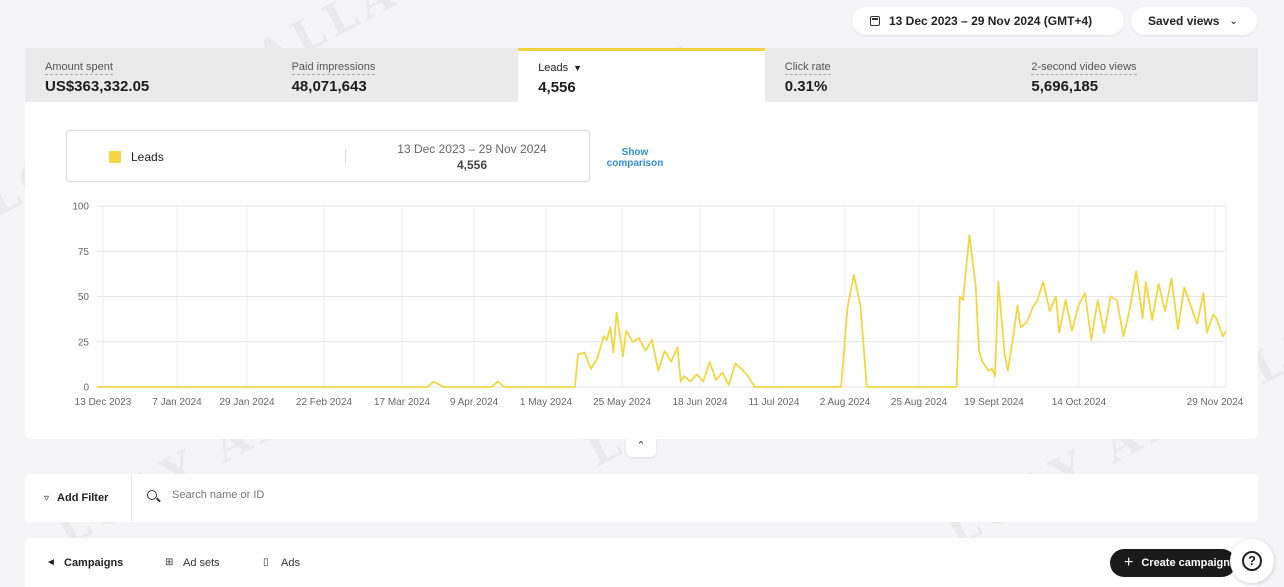  What do you see at coordinates (94, 563) in the screenshot?
I see `tab-label: Campaigns` at bounding box center [94, 563].